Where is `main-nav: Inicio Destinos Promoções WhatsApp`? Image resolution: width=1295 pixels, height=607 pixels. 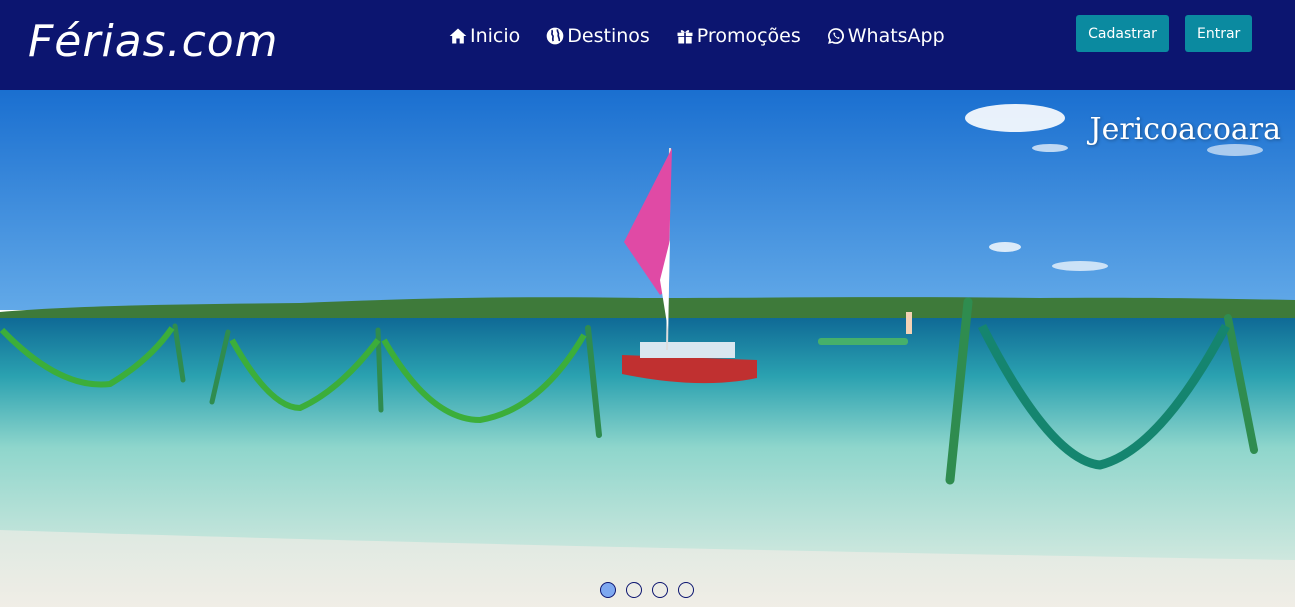 main-nav: Inicio Destinos Promoções WhatsApp is located at coordinates (708, 36).